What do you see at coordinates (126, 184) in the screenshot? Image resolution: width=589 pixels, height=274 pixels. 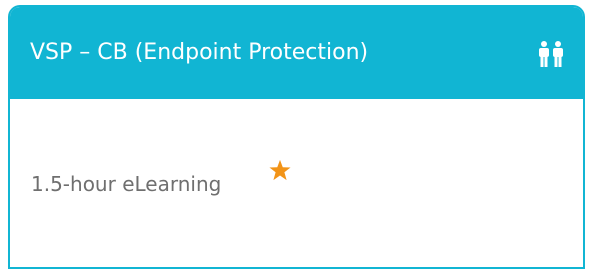 I see `course-duration: 1.5-hour eLearning` at bounding box center [126, 184].